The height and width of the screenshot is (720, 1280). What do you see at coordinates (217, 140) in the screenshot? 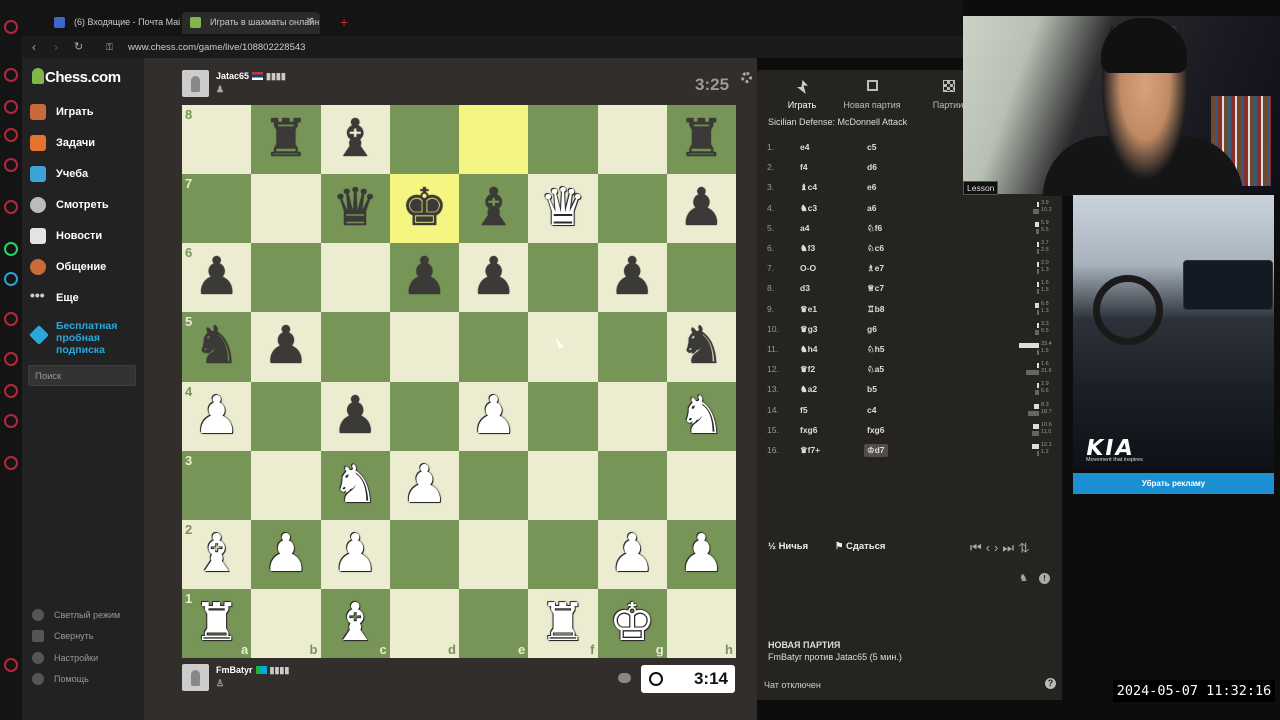
I see `square-a8: 8` at bounding box center [217, 140].